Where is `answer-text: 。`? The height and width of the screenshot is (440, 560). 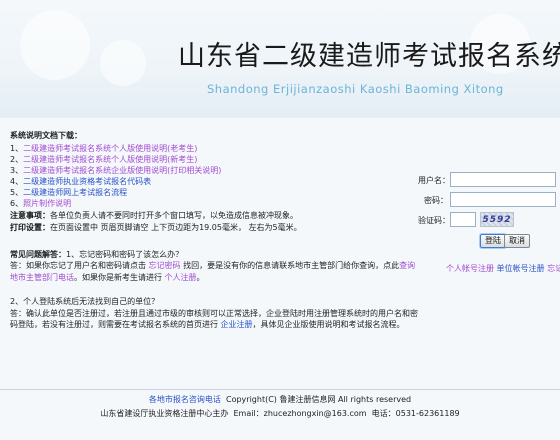
answer-text: 。 is located at coordinates (200, 277).